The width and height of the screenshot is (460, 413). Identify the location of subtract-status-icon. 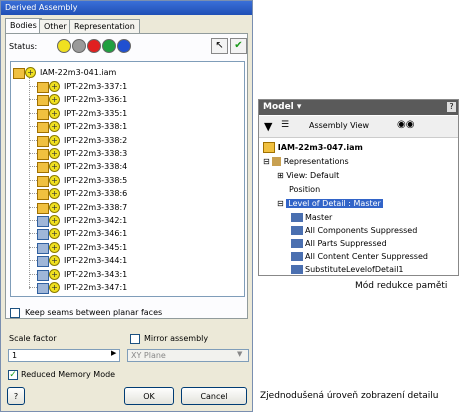
(94, 46).